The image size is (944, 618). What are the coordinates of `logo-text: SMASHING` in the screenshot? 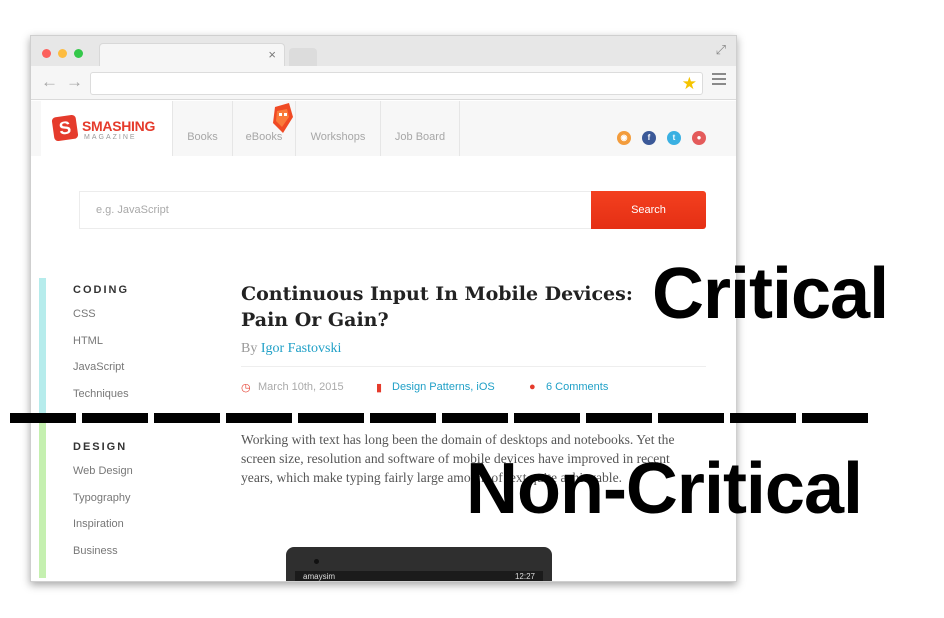 It's located at (119, 126).